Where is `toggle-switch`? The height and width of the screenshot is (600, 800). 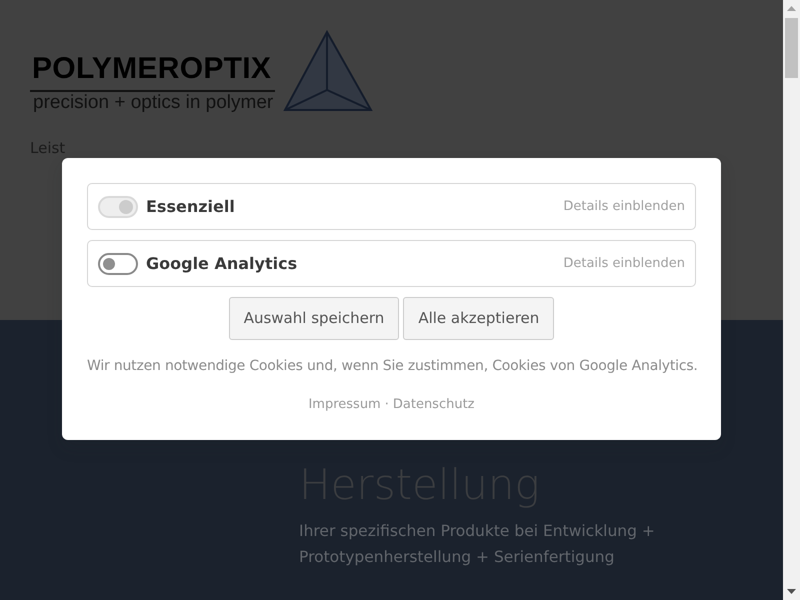
toggle-switch is located at coordinates (118, 263).